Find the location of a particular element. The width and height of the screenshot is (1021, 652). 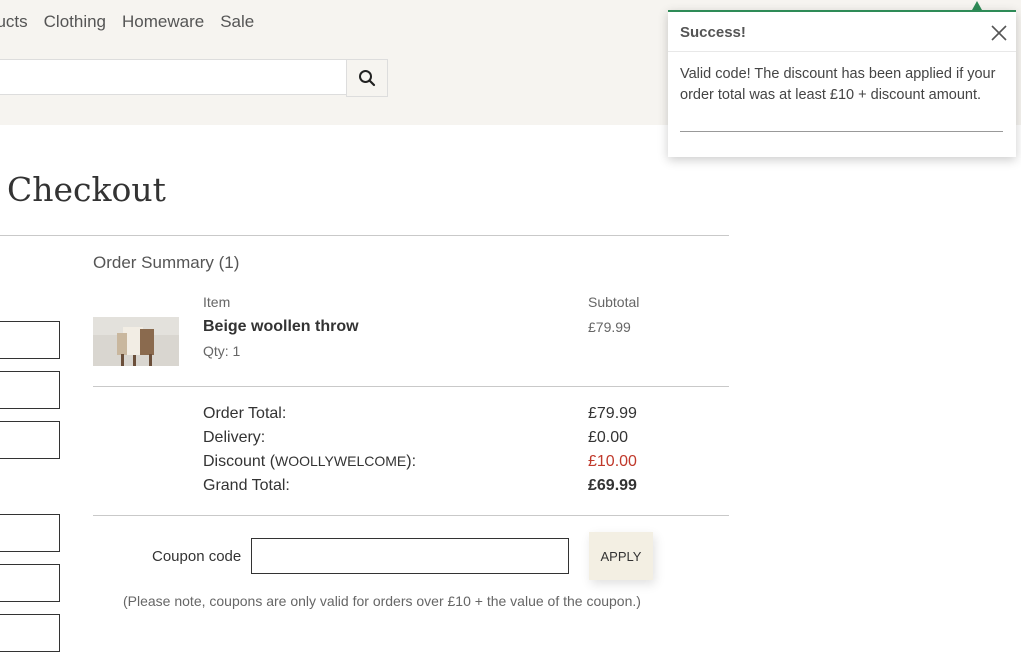

nav-item-clothing: Clothing is located at coordinates (75, 22).